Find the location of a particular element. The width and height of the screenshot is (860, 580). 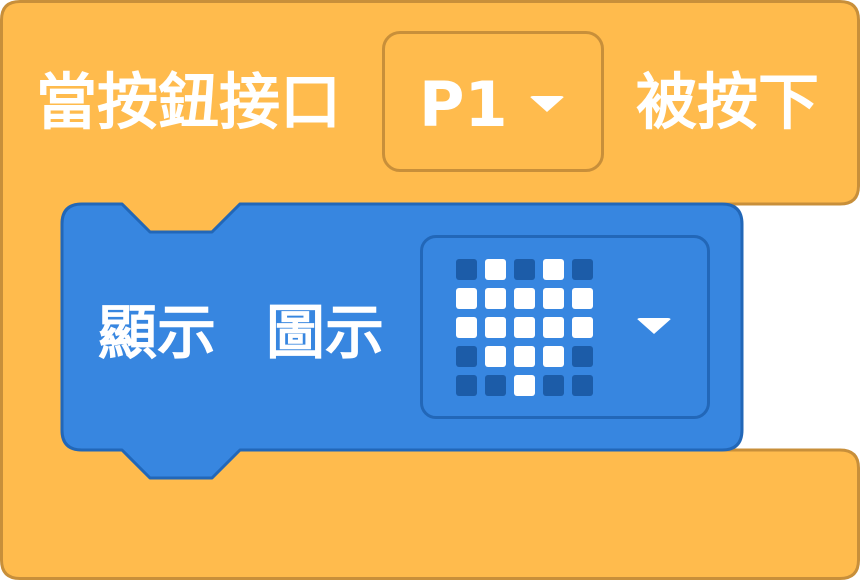

led-matrix-preview is located at coordinates (524, 327).